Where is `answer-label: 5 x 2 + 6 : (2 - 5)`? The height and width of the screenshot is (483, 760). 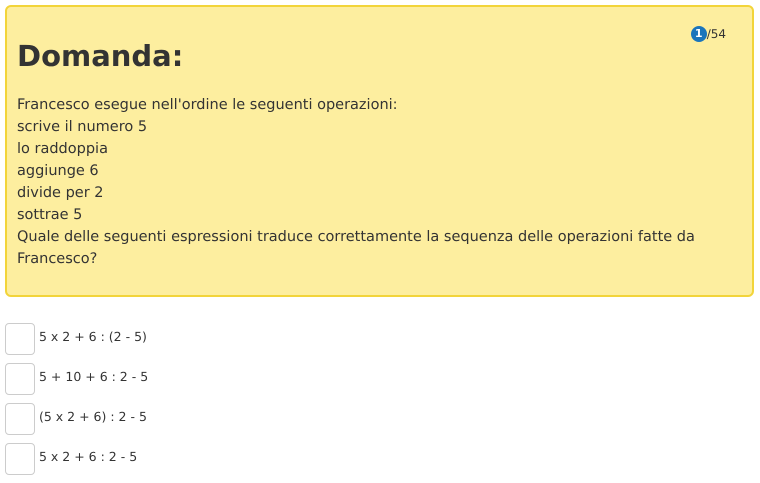 answer-label: 5 x 2 + 6 : (2 - 5) is located at coordinates (93, 337).